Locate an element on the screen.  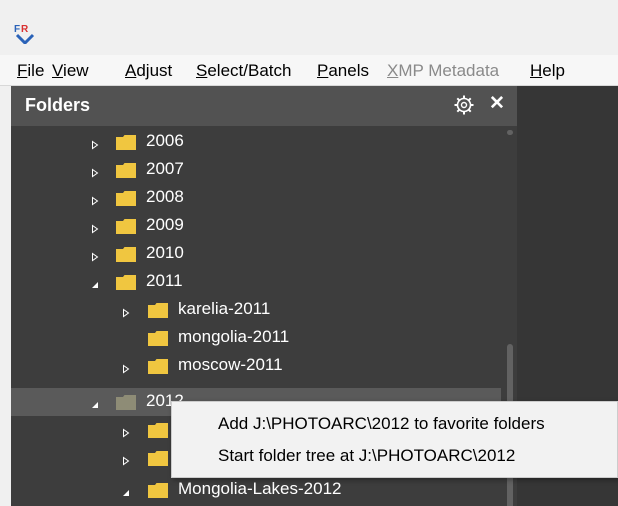
tree-row-2008: 2008 is located at coordinates (256, 198).